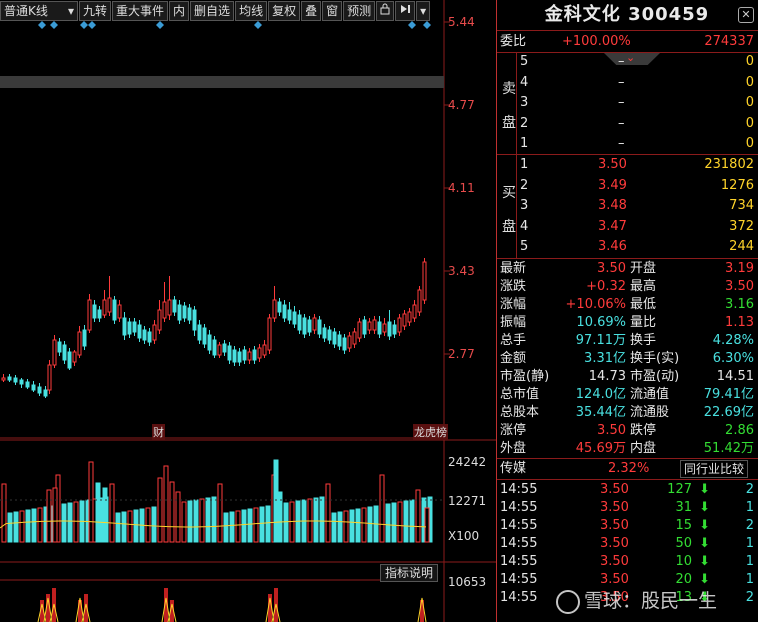  I want to click on volume-tick: 24242, so click(467, 462).